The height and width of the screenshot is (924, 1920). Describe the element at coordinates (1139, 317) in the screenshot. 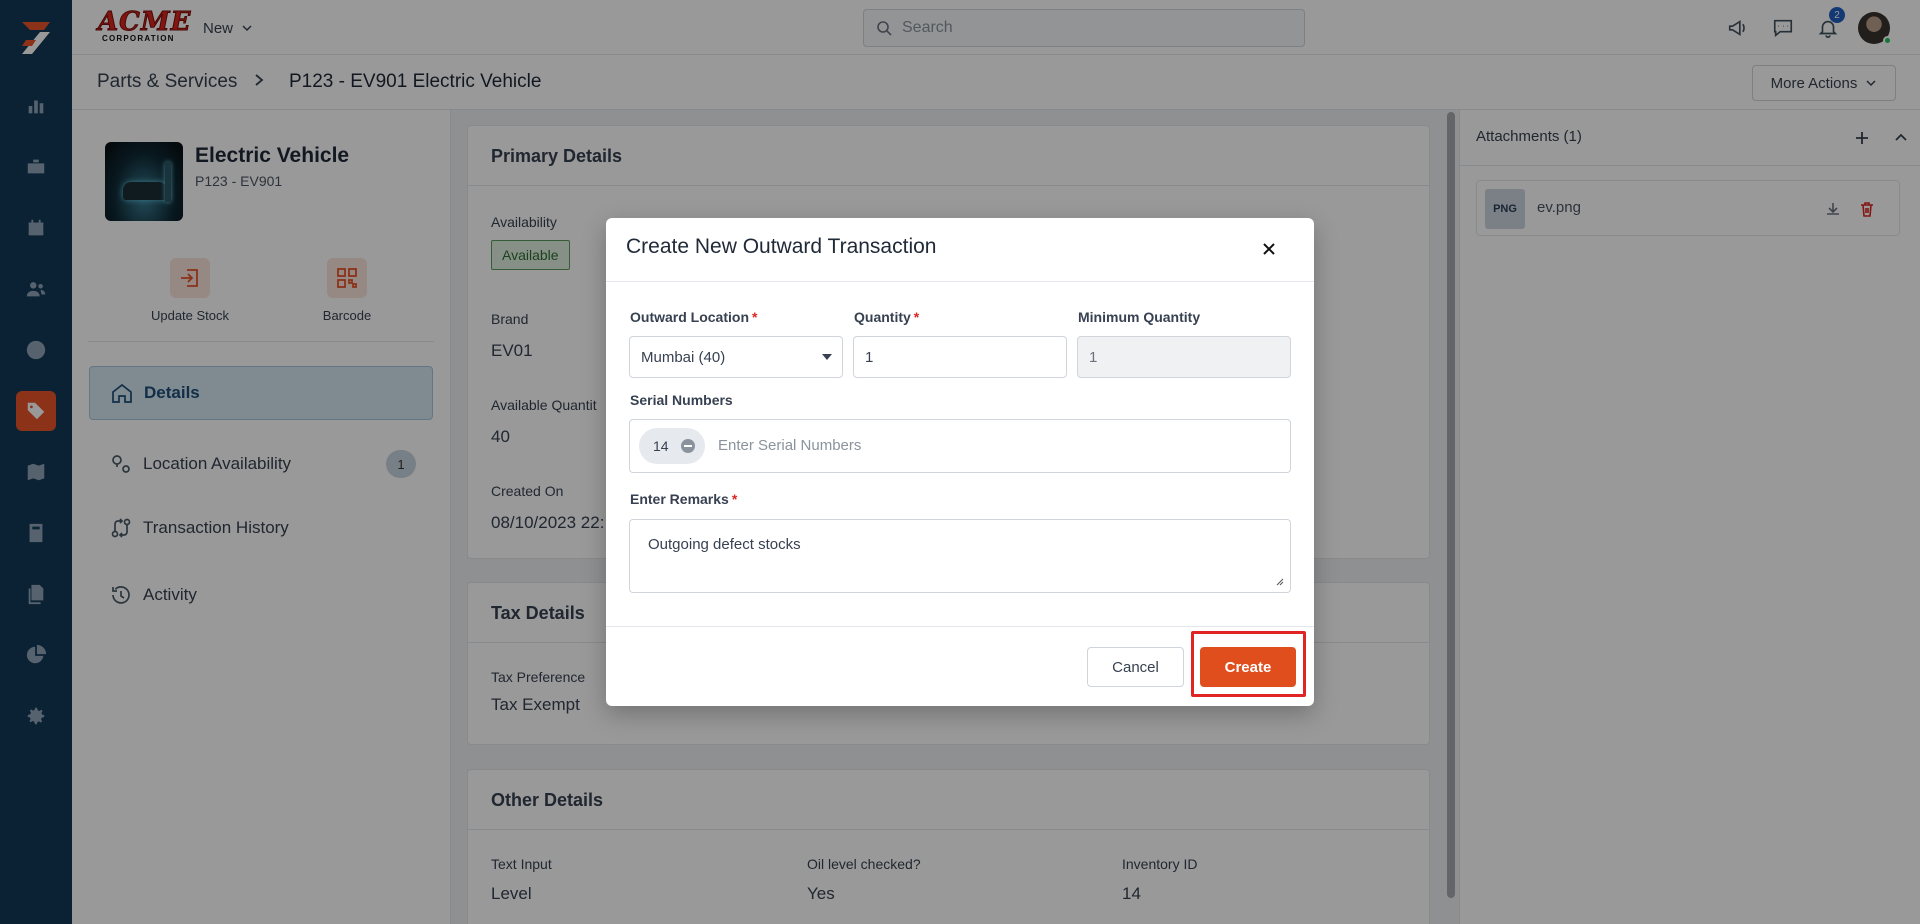

I see `minimum-quantity-label: Minimum Quantity` at that location.